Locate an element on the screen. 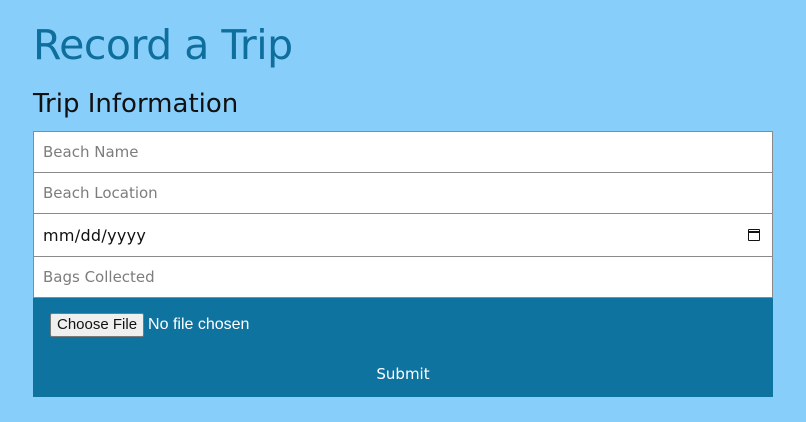 The height and width of the screenshot is (422, 806). file-input: Choose File No file chosen is located at coordinates (149, 325).